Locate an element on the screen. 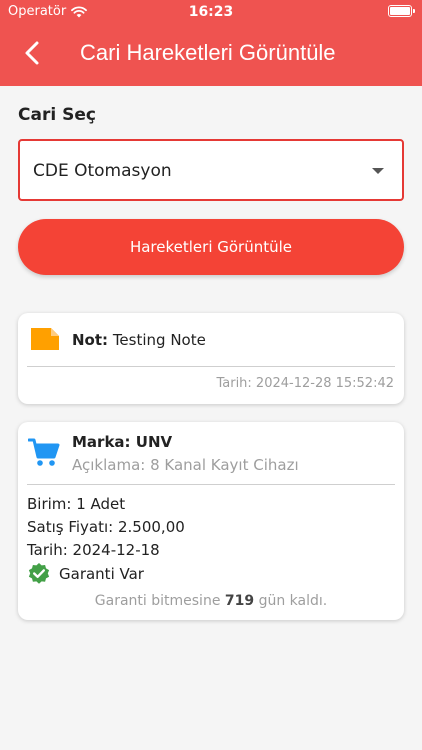 This screenshot has width=422, height=750. note-text: Not: Testing Note is located at coordinates (139, 340).